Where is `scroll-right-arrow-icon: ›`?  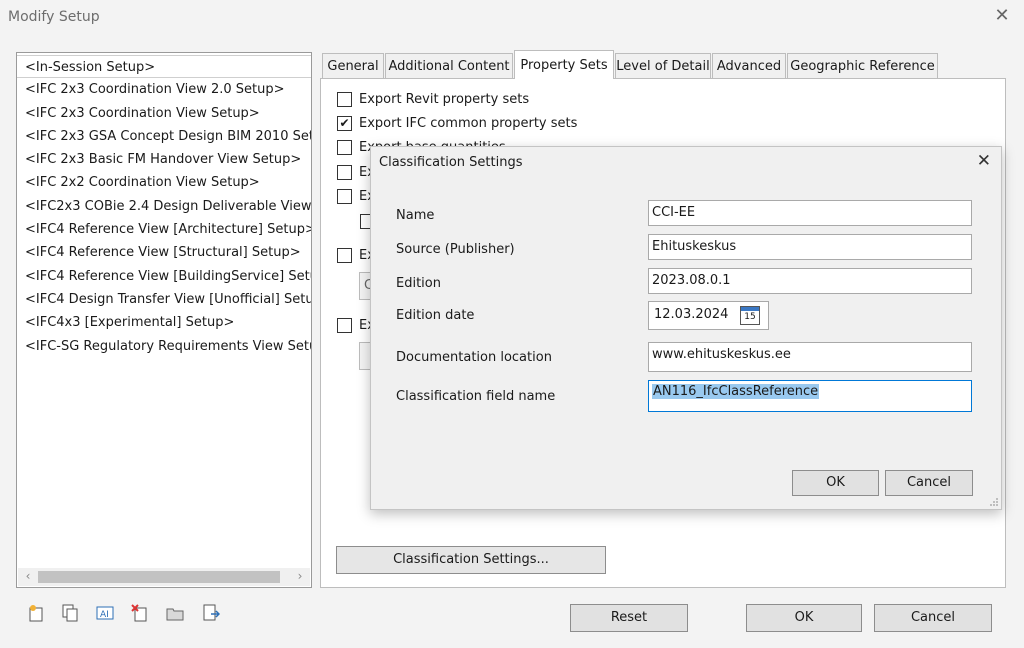 scroll-right-arrow-icon: › is located at coordinates (300, 576).